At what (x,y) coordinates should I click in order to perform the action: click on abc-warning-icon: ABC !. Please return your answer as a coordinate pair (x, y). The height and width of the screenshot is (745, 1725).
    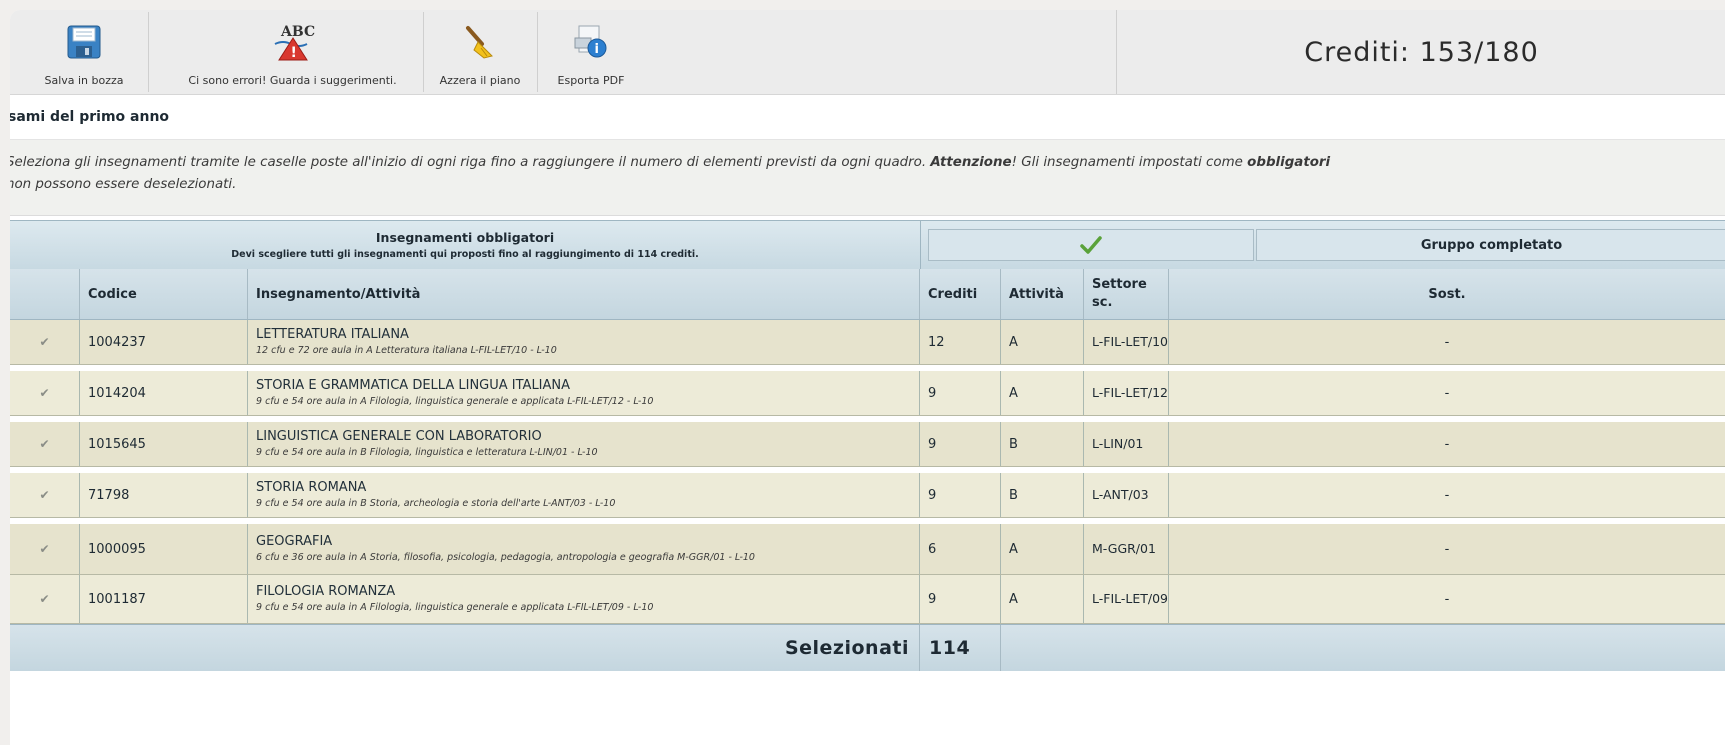
    Looking at the image, I should click on (293, 42).